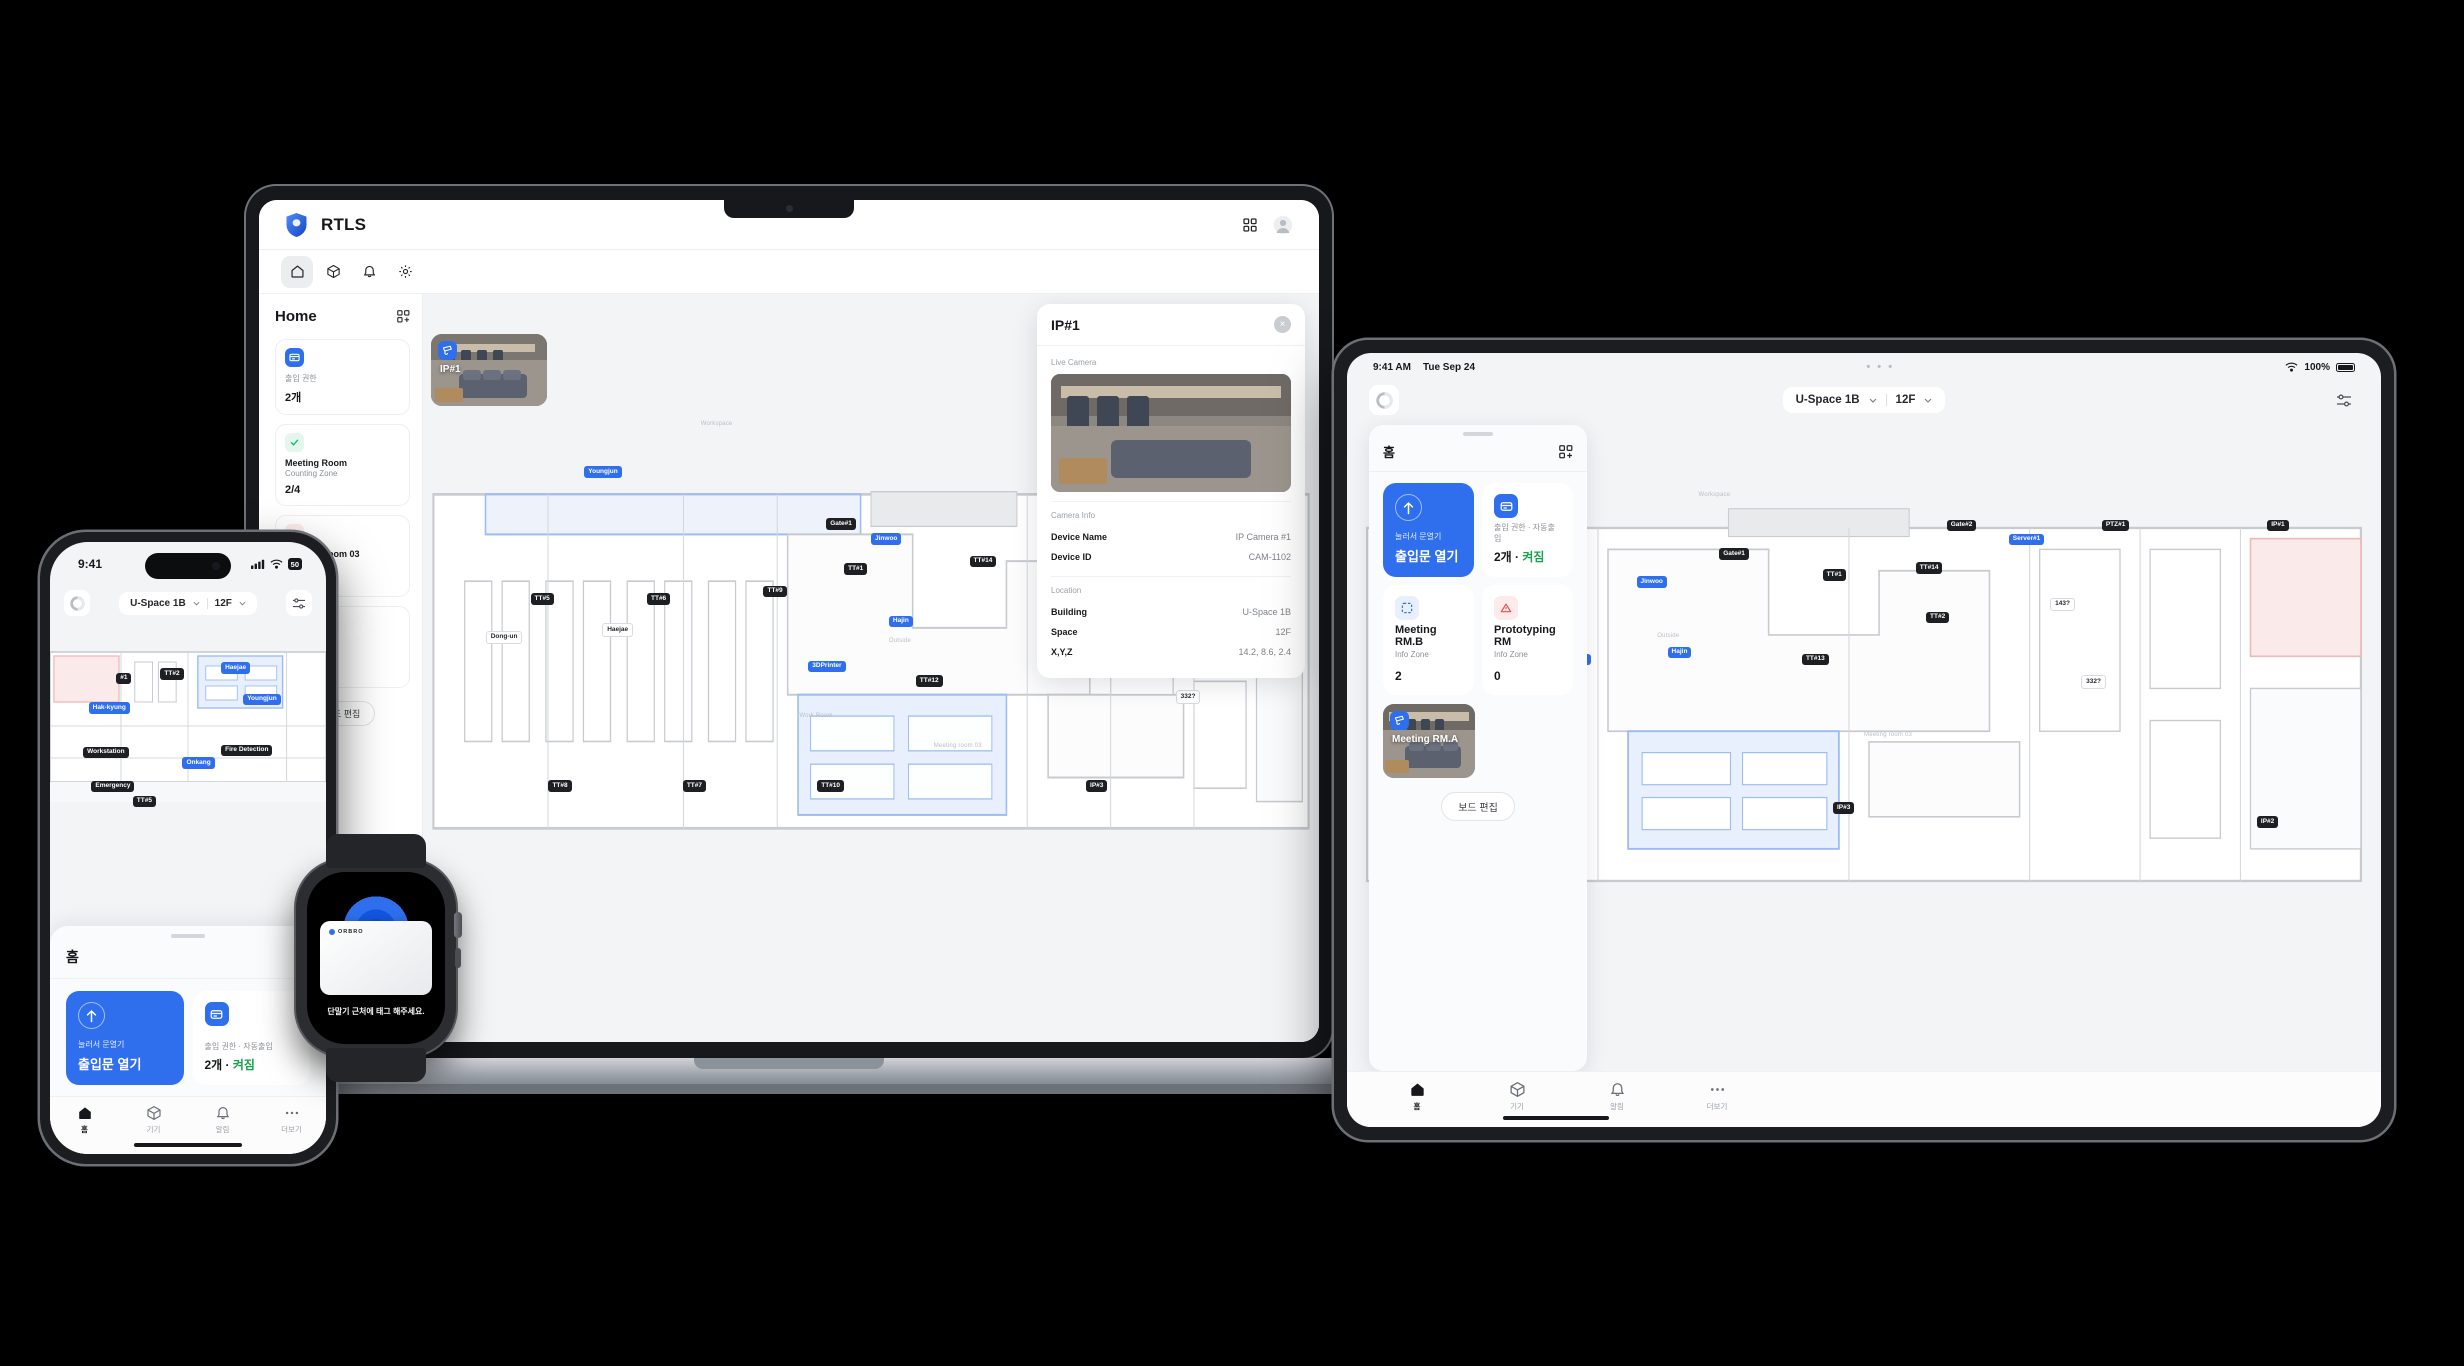 Image resolution: width=2464 pixels, height=1366 pixels. Describe the element at coordinates (1250, 224) in the screenshot. I see `grid-view-icon` at that location.